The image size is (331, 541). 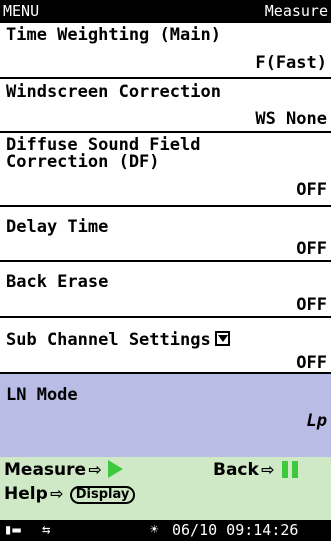 What do you see at coordinates (116, 469) in the screenshot?
I see `play-icon` at bounding box center [116, 469].